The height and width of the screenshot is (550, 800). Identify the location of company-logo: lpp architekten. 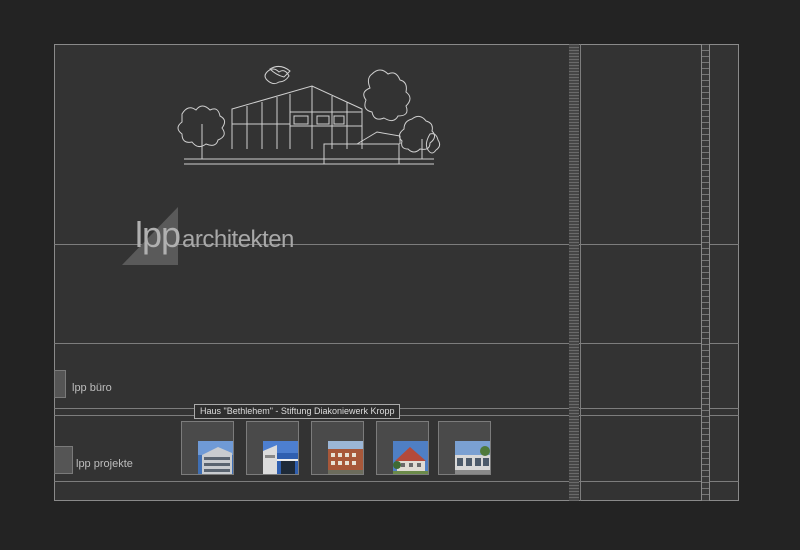
(220, 237).